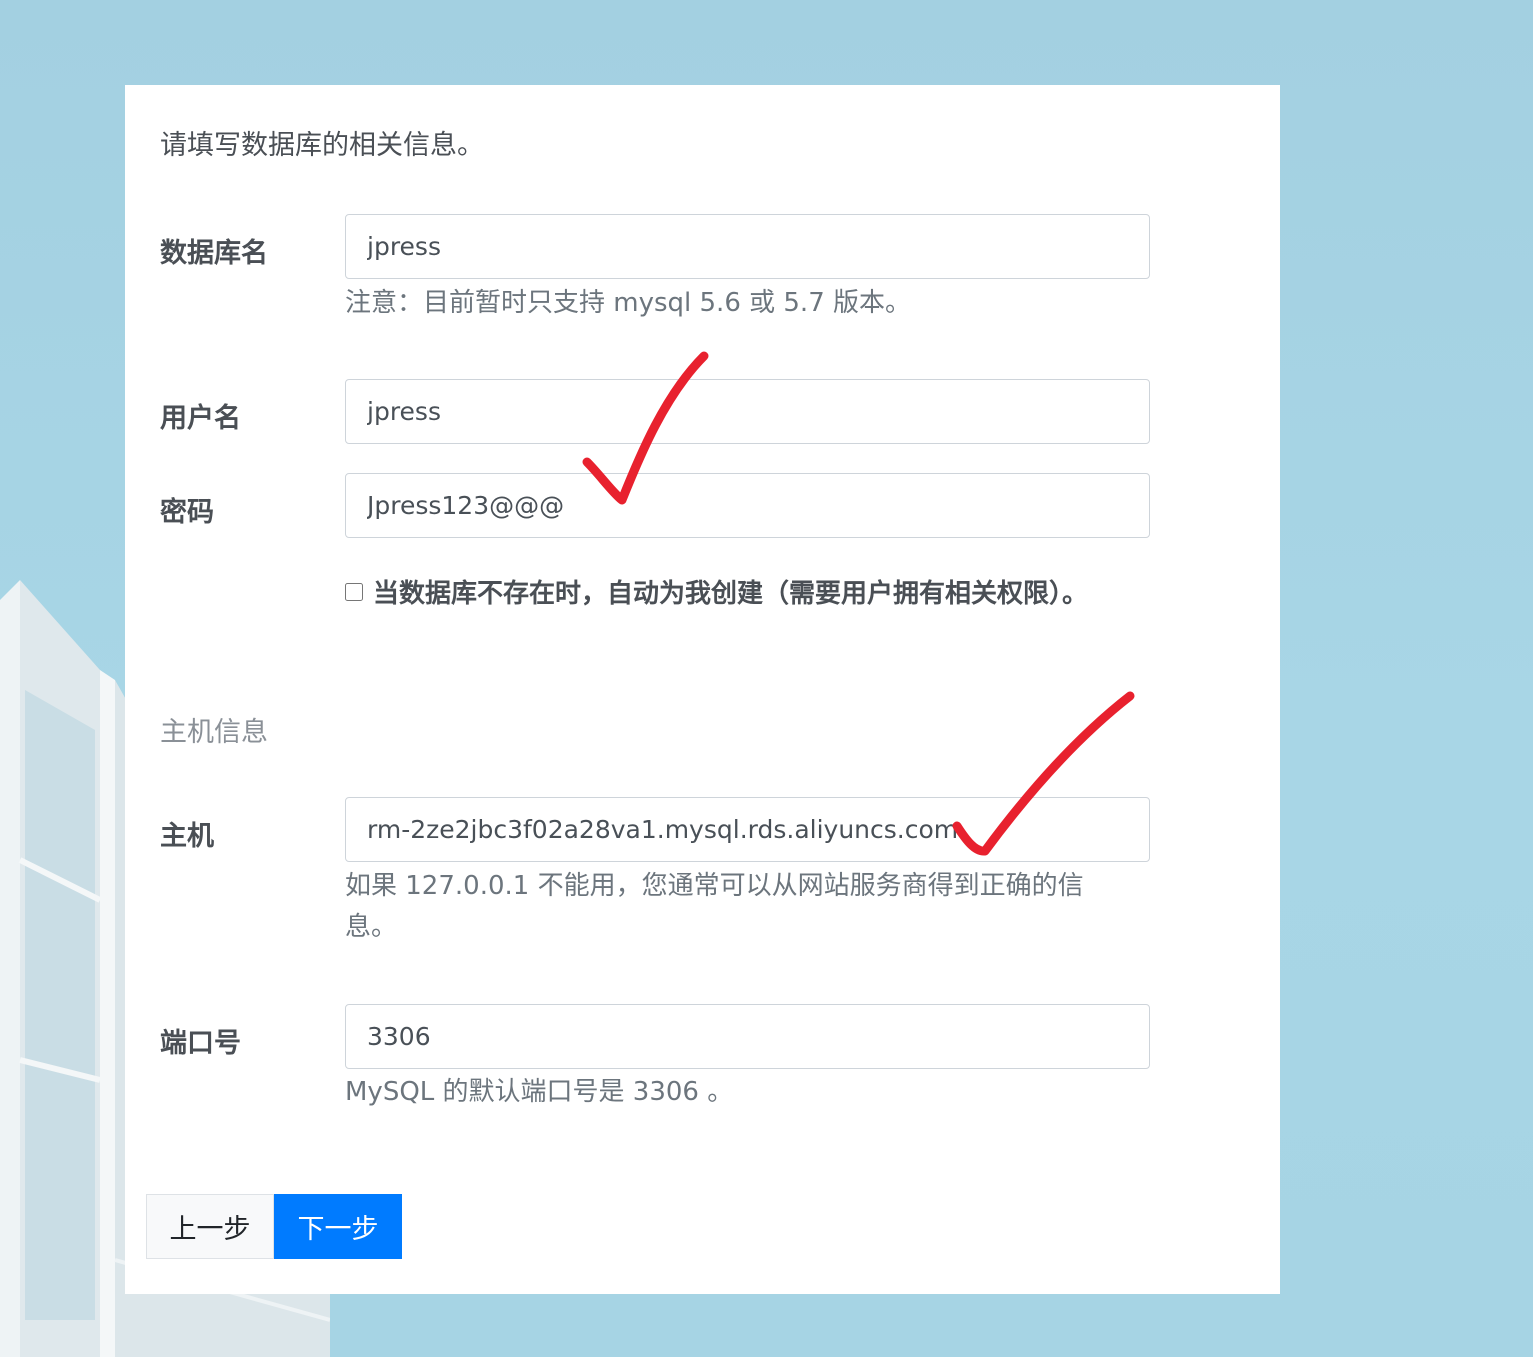  I want to click on prev-step-button: 上一步, so click(210, 1226).